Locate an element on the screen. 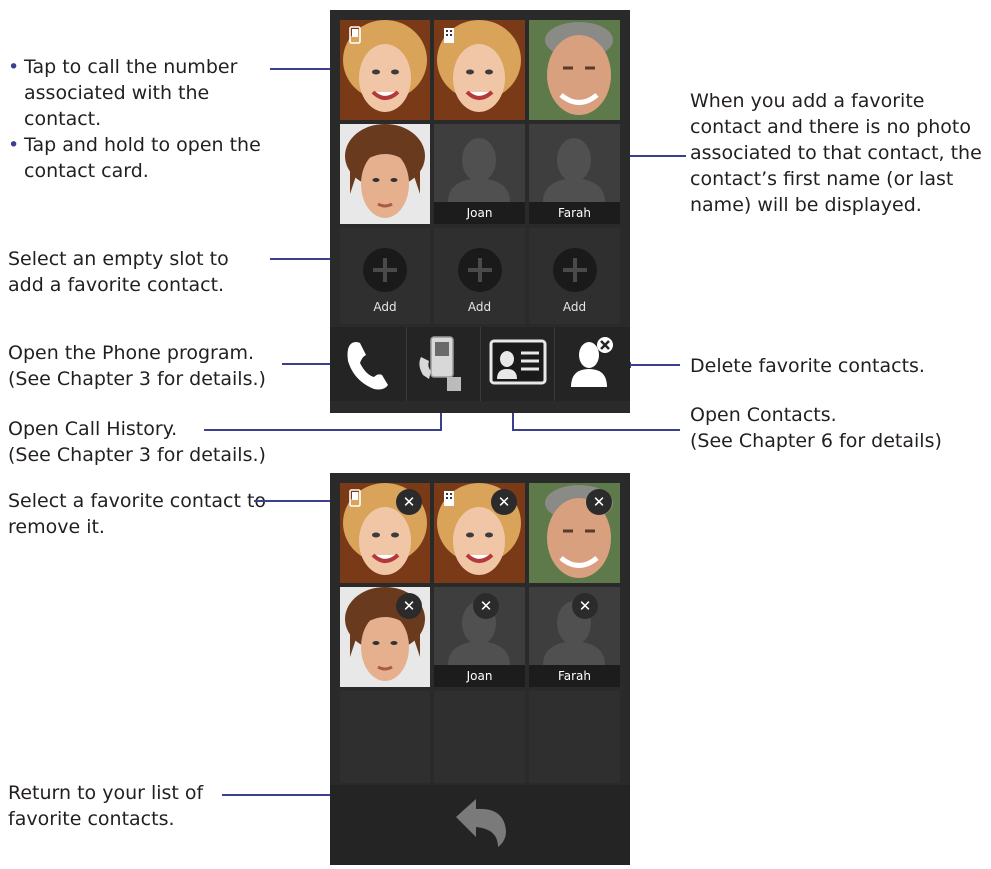 The width and height of the screenshot is (991, 869). return-toolbar is located at coordinates (480, 825).